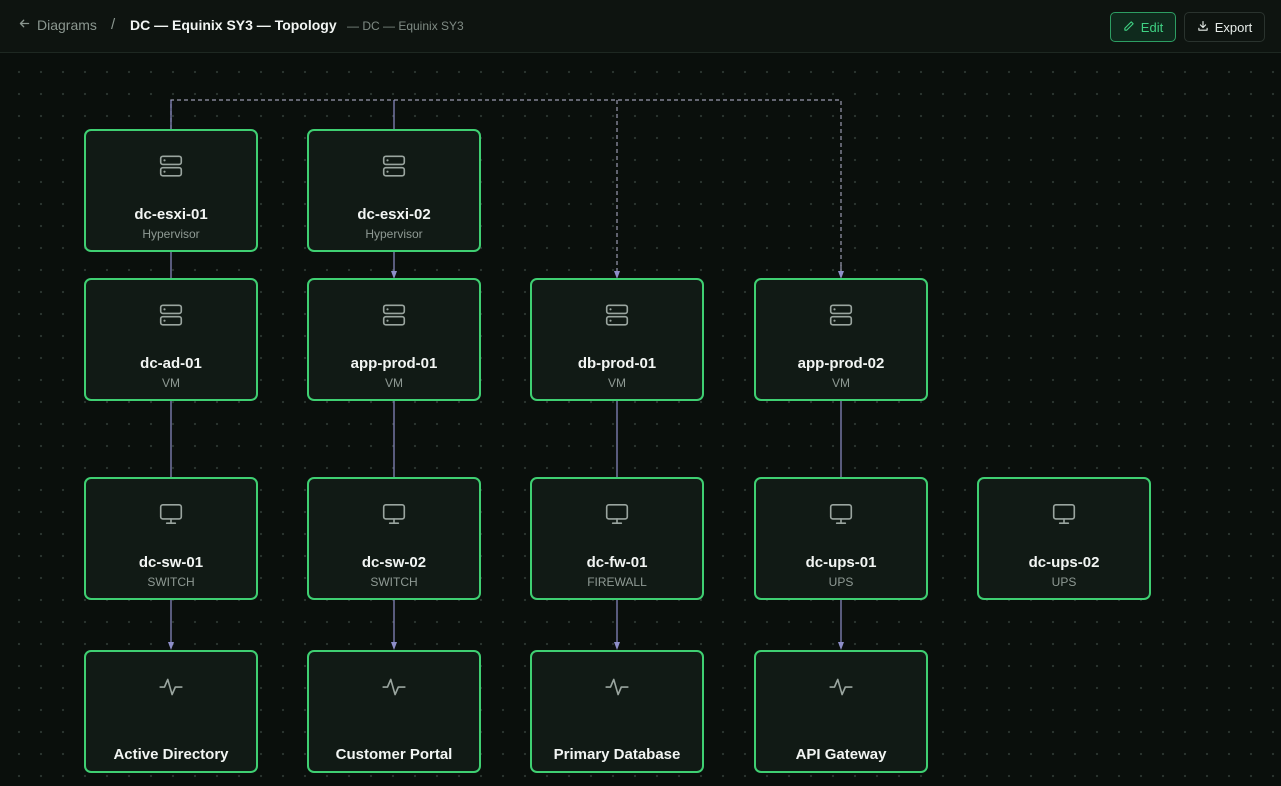 This screenshot has width=1281, height=786. What do you see at coordinates (1203, 27) in the screenshot?
I see `download-icon` at bounding box center [1203, 27].